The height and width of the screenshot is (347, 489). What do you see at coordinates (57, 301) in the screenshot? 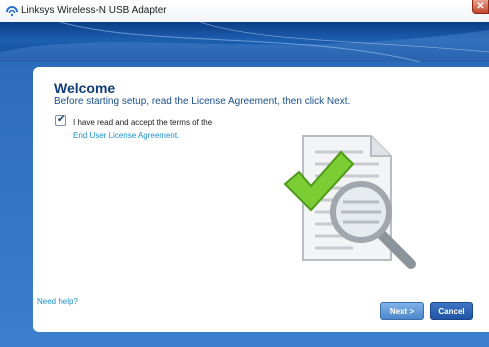
I see `need-help-link: Need help?` at bounding box center [57, 301].